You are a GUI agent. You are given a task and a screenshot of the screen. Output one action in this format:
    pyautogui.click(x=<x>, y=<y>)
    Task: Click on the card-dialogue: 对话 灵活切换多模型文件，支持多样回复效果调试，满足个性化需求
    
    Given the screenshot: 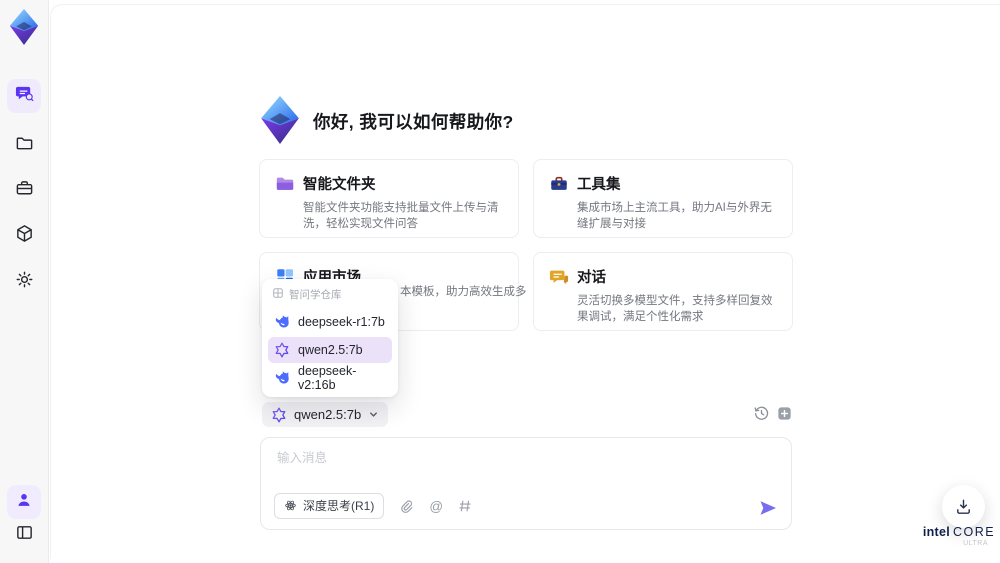 What is the action you would take?
    pyautogui.click(x=663, y=291)
    